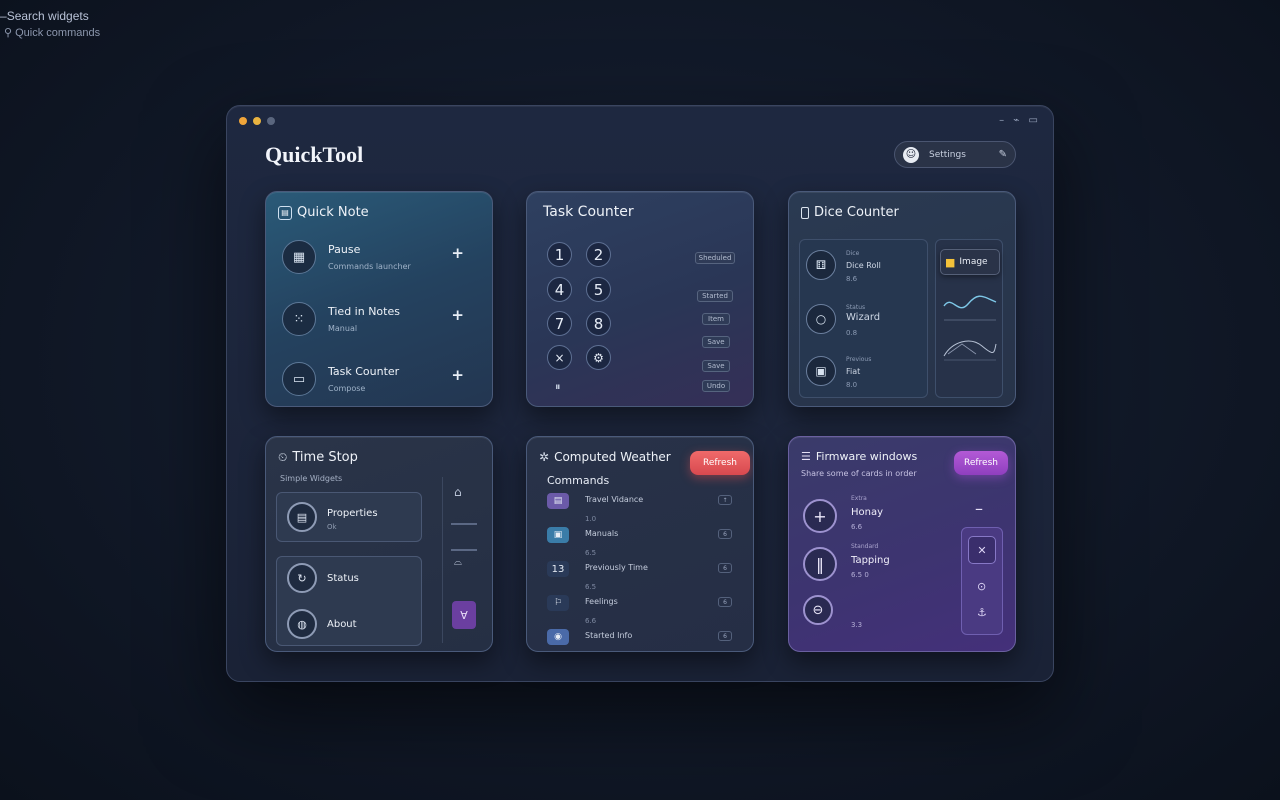 The image size is (1280, 800). Describe the element at coordinates (639, 535) in the screenshot. I see `command-row: ▣ Manuals 6` at that location.